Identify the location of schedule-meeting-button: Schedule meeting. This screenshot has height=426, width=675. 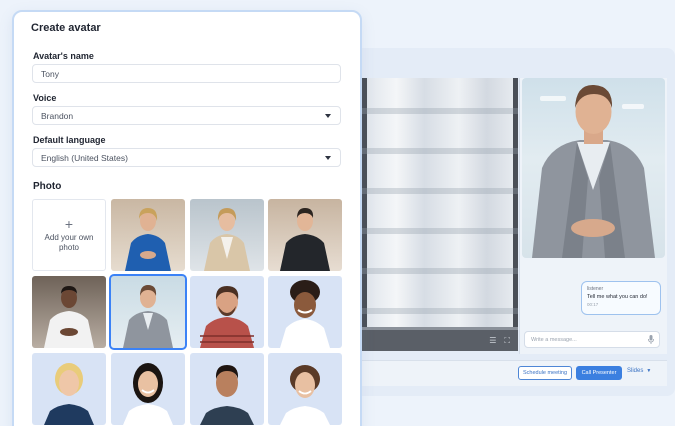
(545, 373).